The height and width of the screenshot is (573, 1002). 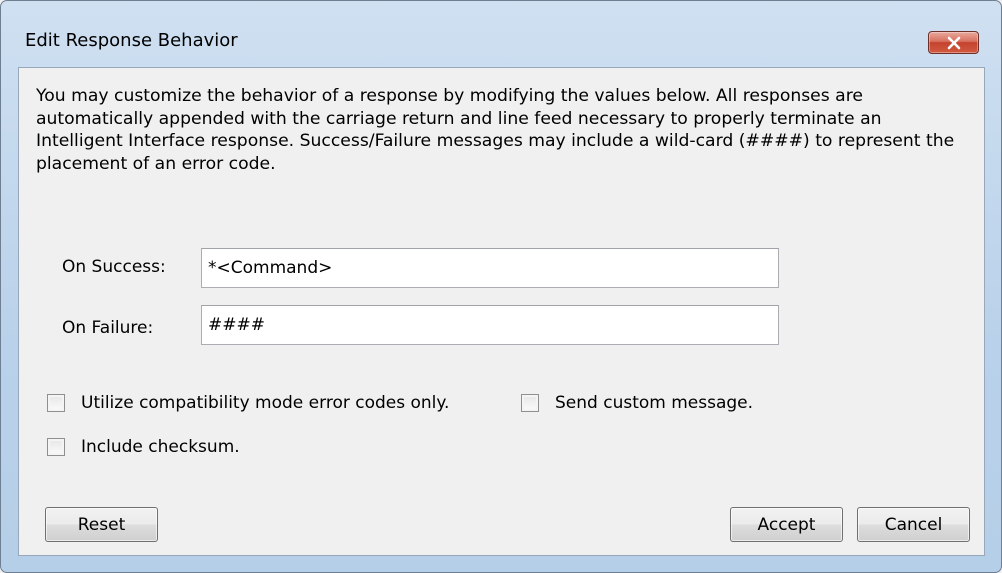 I want to click on send-custom-message-label: Send custom message., so click(x=654, y=403).